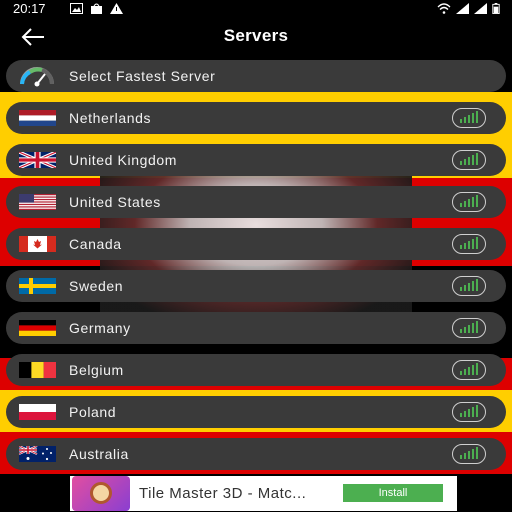  I want to click on image-icon, so click(76, 8).